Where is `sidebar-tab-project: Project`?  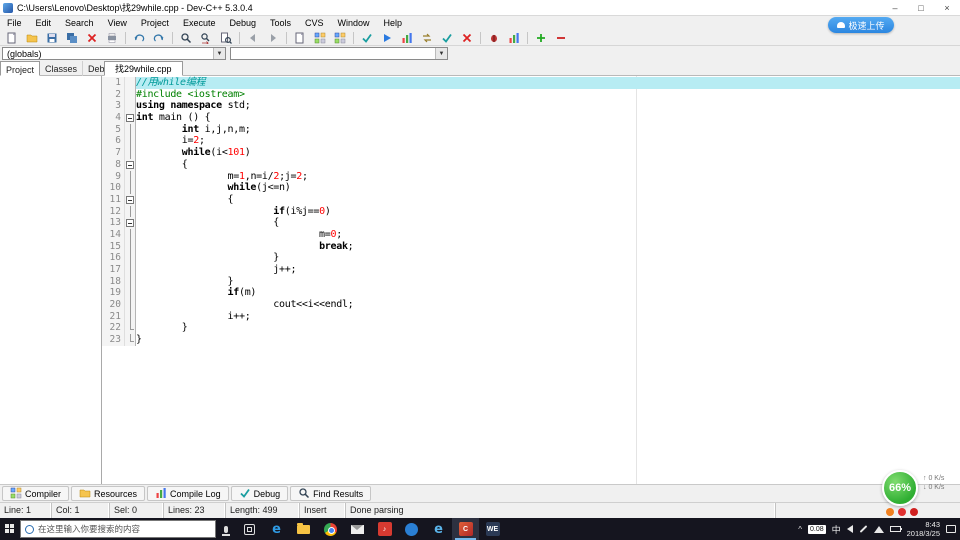
sidebar-tab-project: Project is located at coordinates (20, 68).